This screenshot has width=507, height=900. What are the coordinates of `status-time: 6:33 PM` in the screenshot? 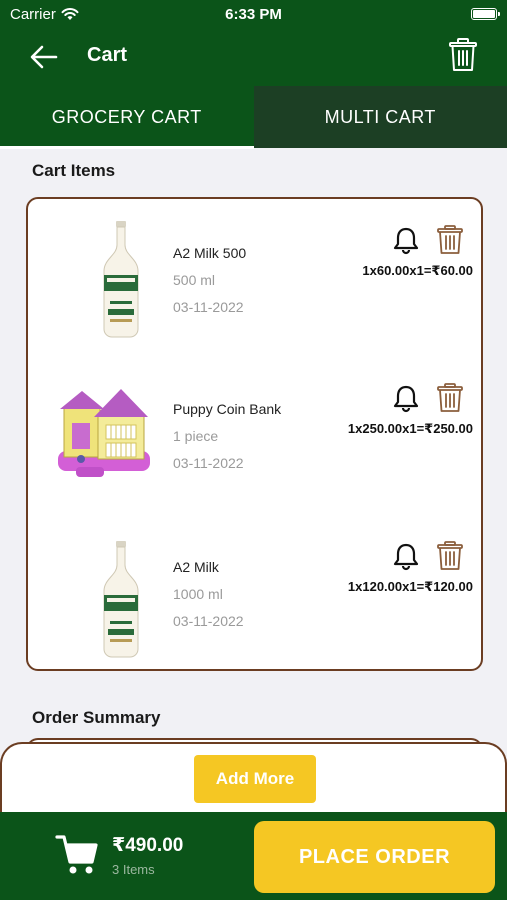 It's located at (253, 14).